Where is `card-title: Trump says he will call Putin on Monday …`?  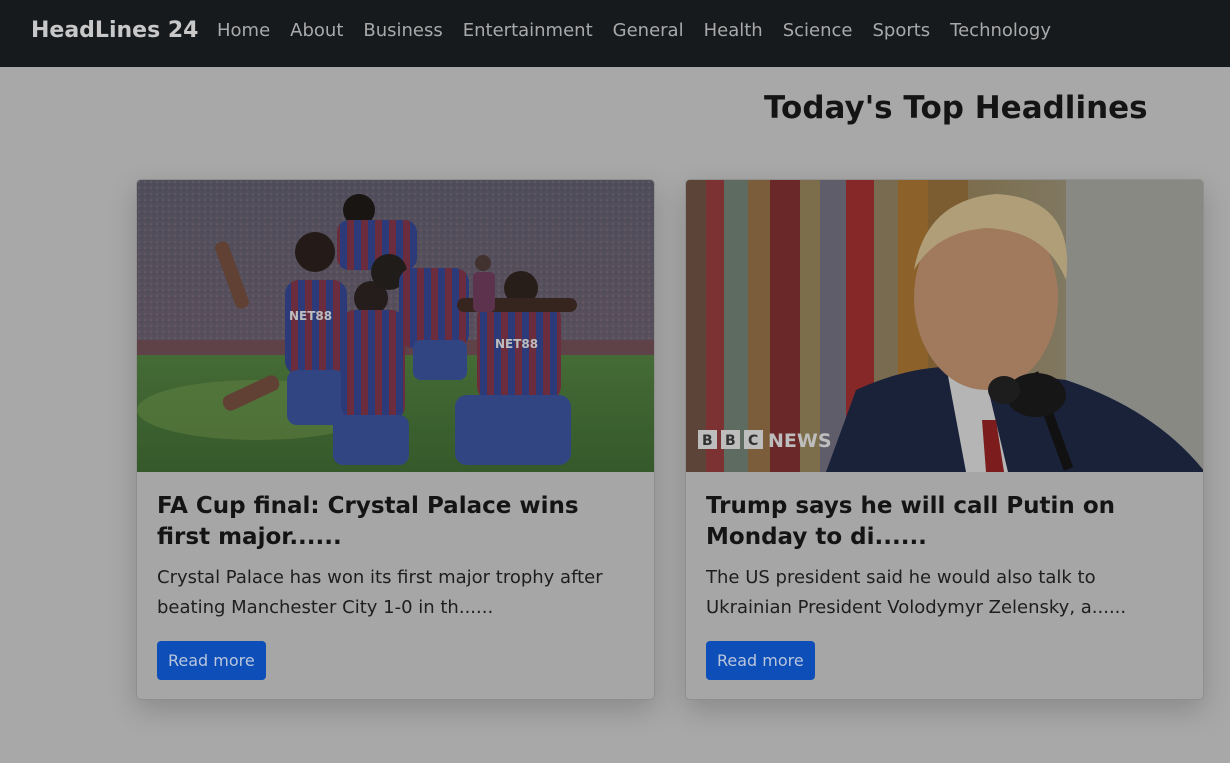
card-title: Trump says he will call Putin on Monday … is located at coordinates (910, 521).